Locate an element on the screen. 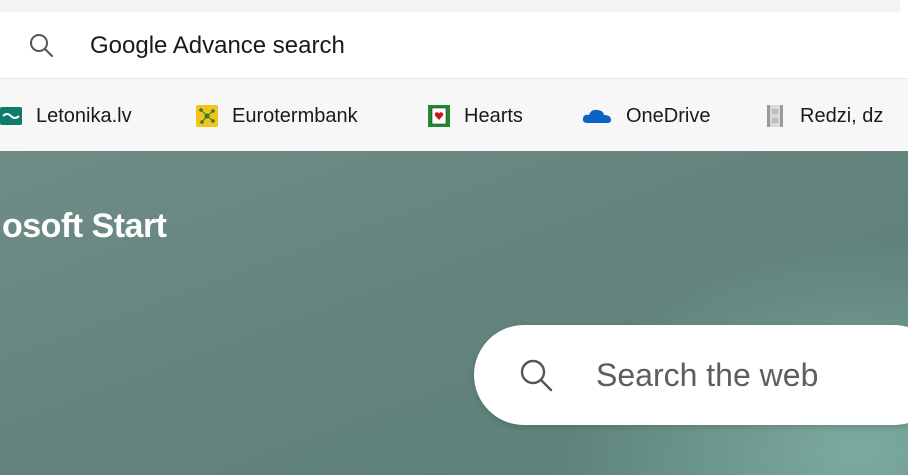 The image size is (908, 475). web-search-box is located at coordinates (691, 375).